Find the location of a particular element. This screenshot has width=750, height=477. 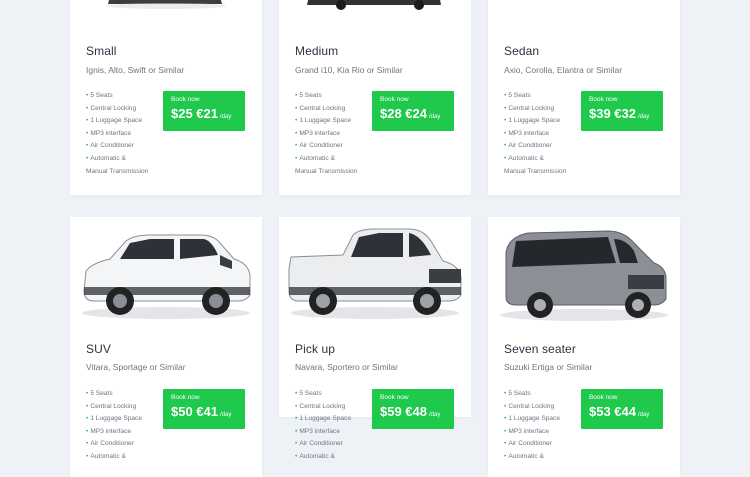

car-models: Grand i10, Kia Rio or Similar is located at coordinates (349, 70).